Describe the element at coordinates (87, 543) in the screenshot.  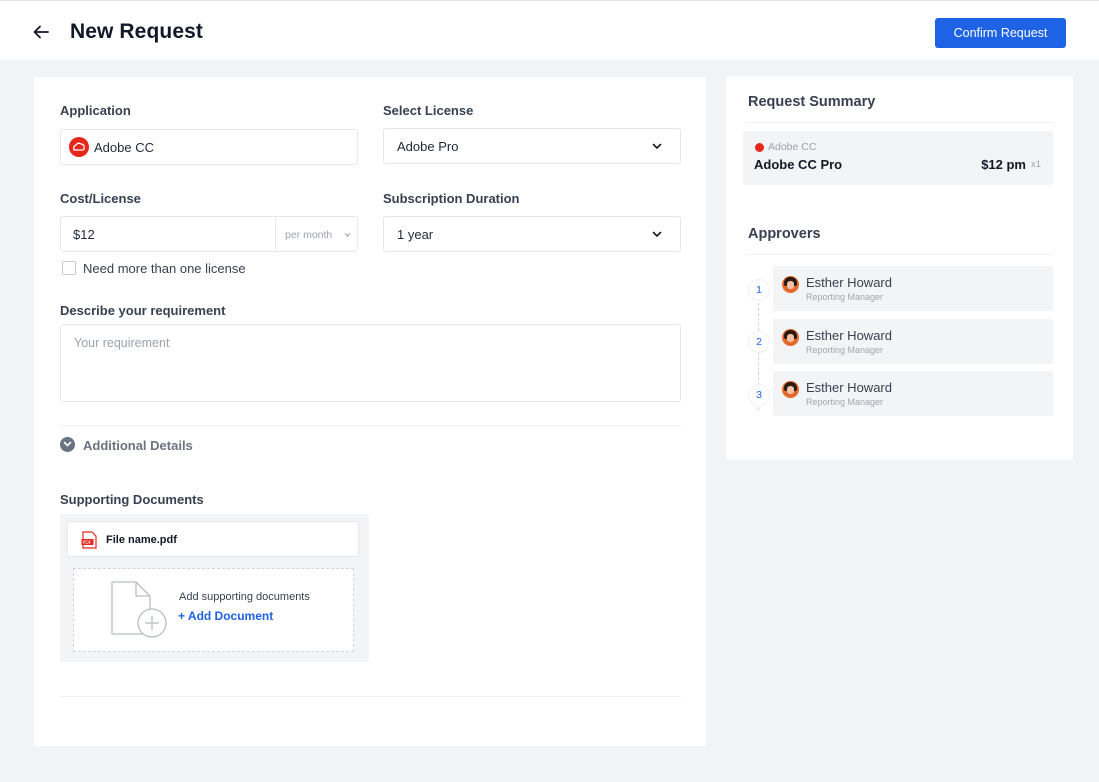
I see `svg-text: PDF` at that location.